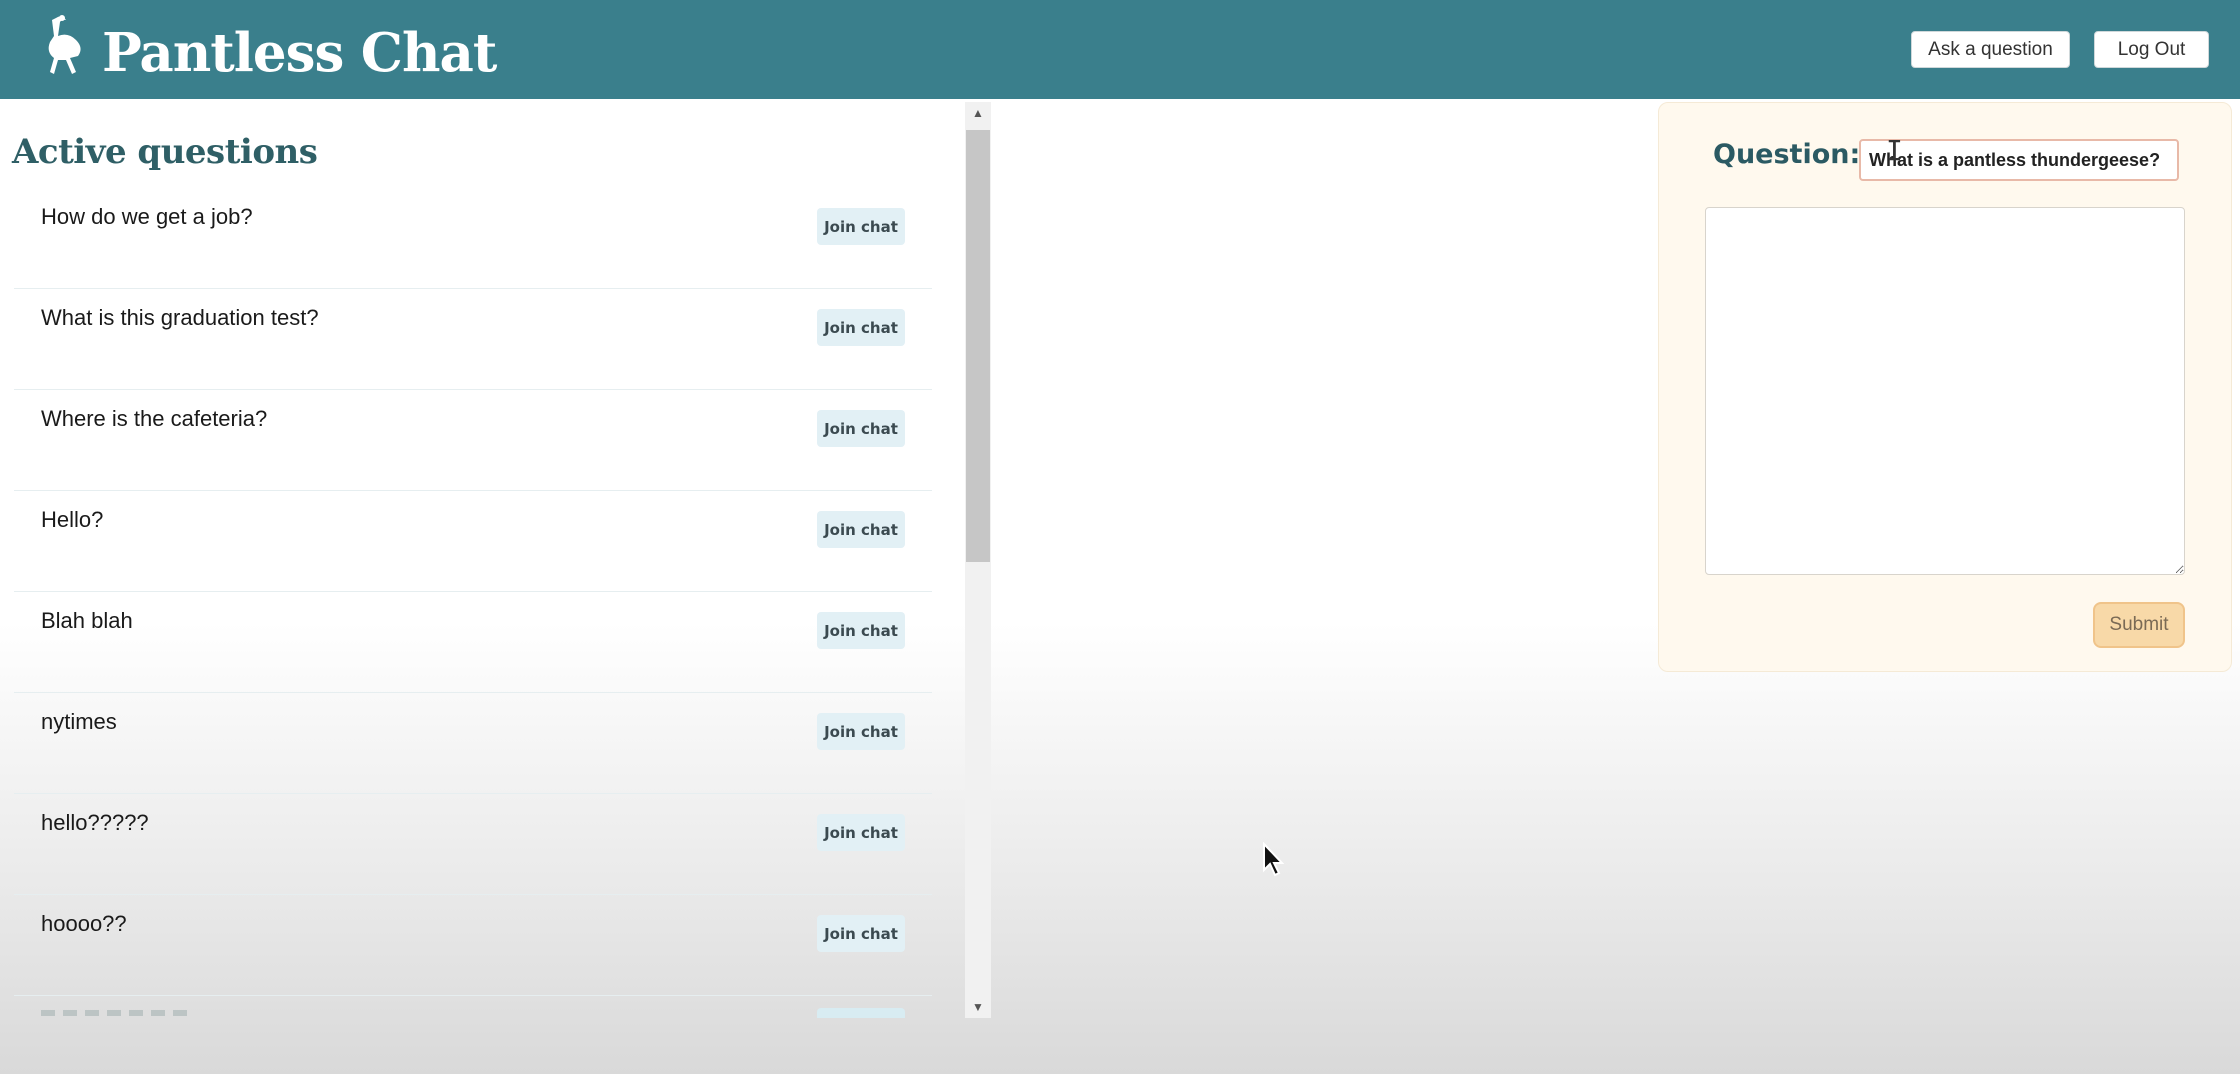 The width and height of the screenshot is (2240, 1074). What do you see at coordinates (473, 1007) in the screenshot?
I see `question-row-partial` at bounding box center [473, 1007].